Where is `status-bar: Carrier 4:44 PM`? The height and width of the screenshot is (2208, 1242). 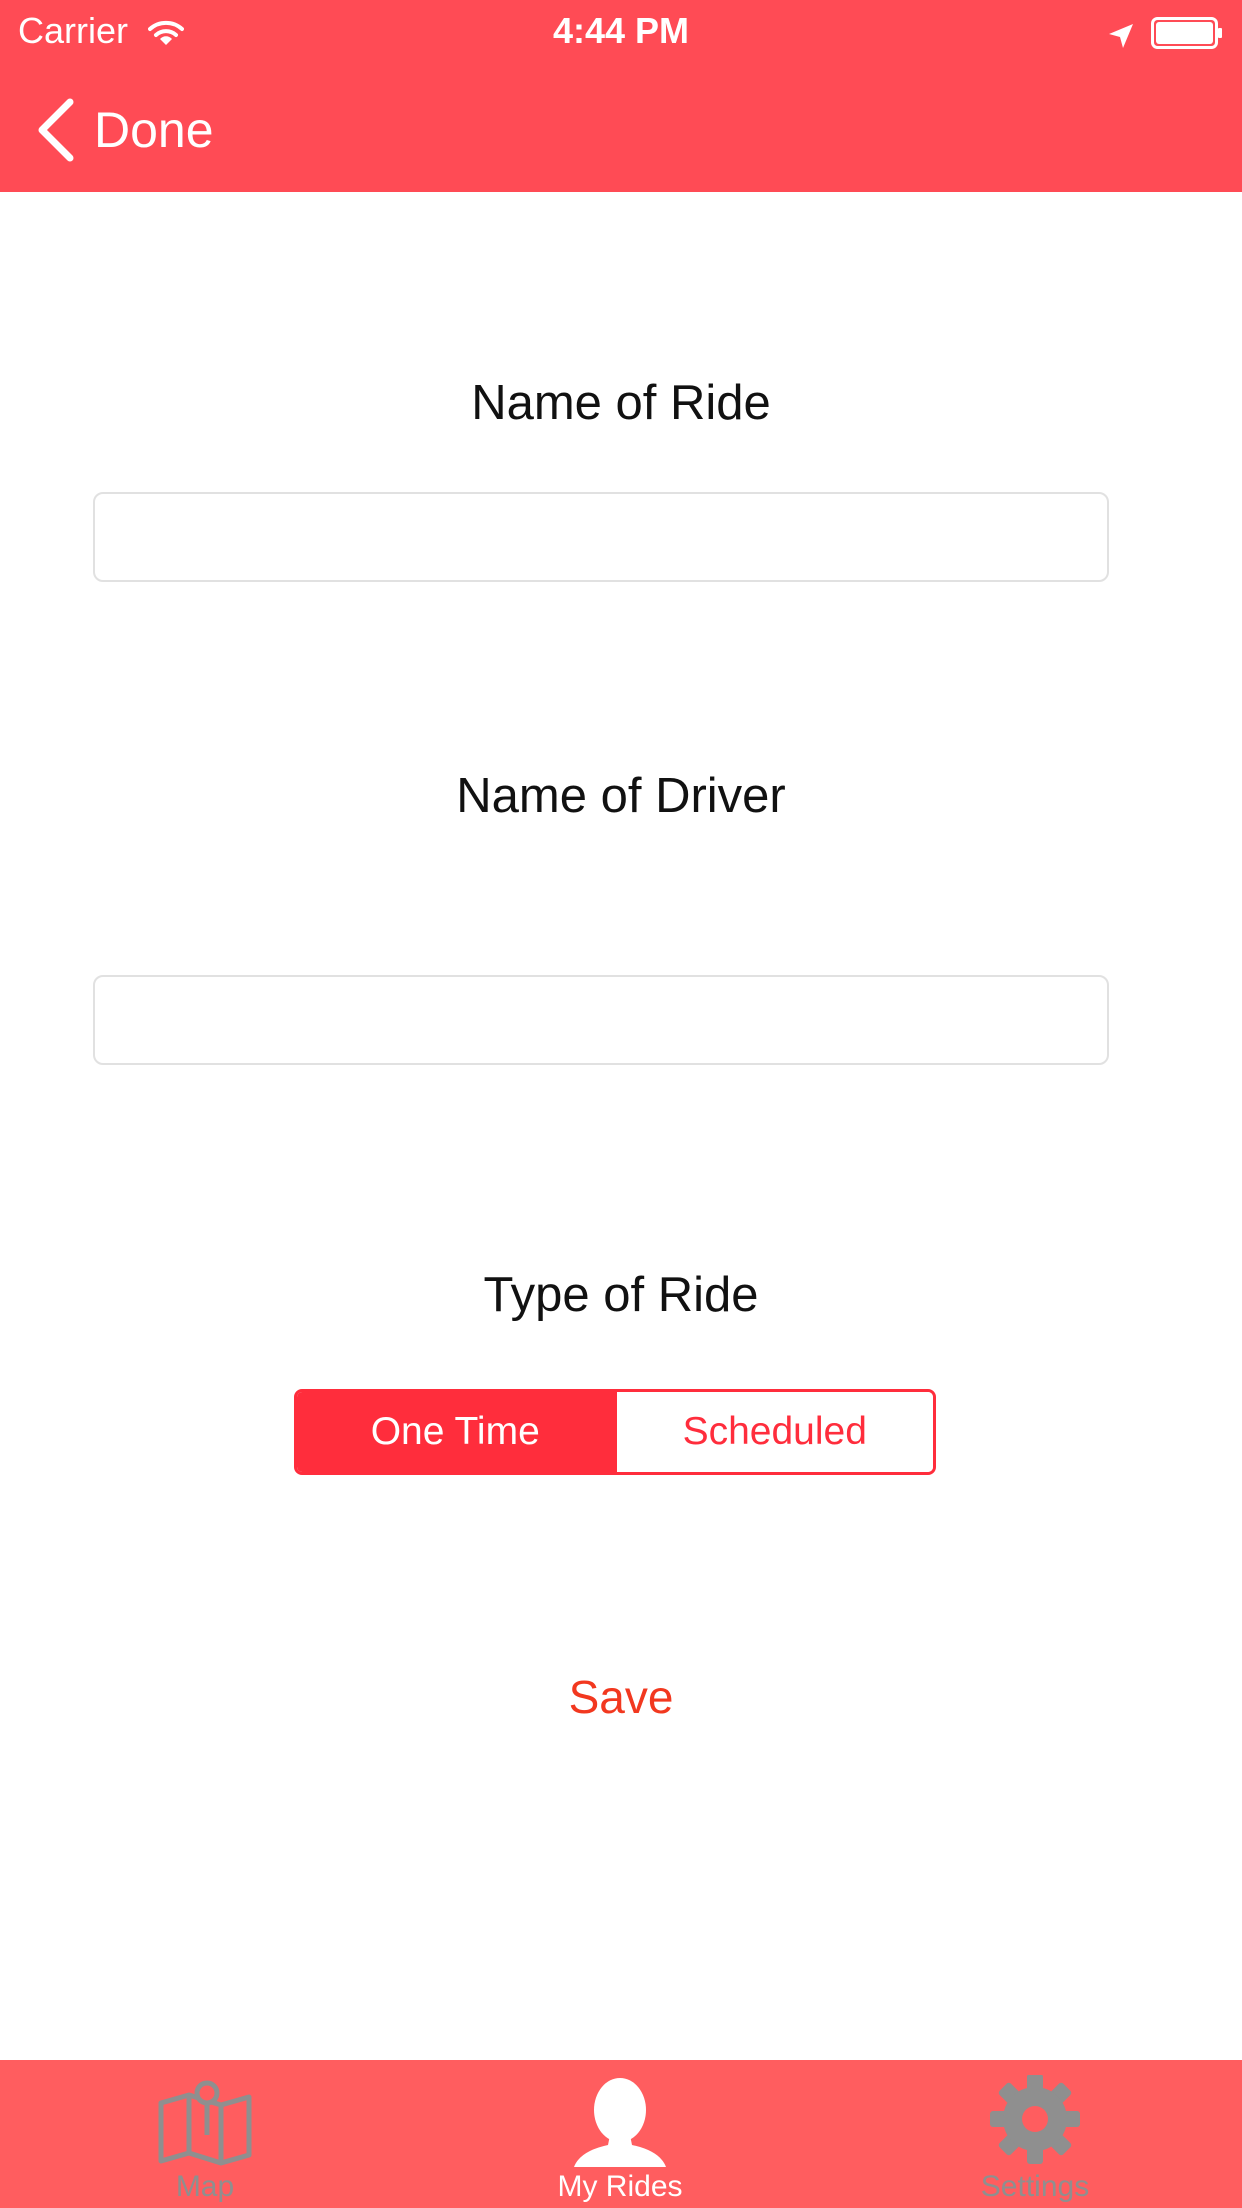 status-bar: Carrier 4:44 PM is located at coordinates (621, 31).